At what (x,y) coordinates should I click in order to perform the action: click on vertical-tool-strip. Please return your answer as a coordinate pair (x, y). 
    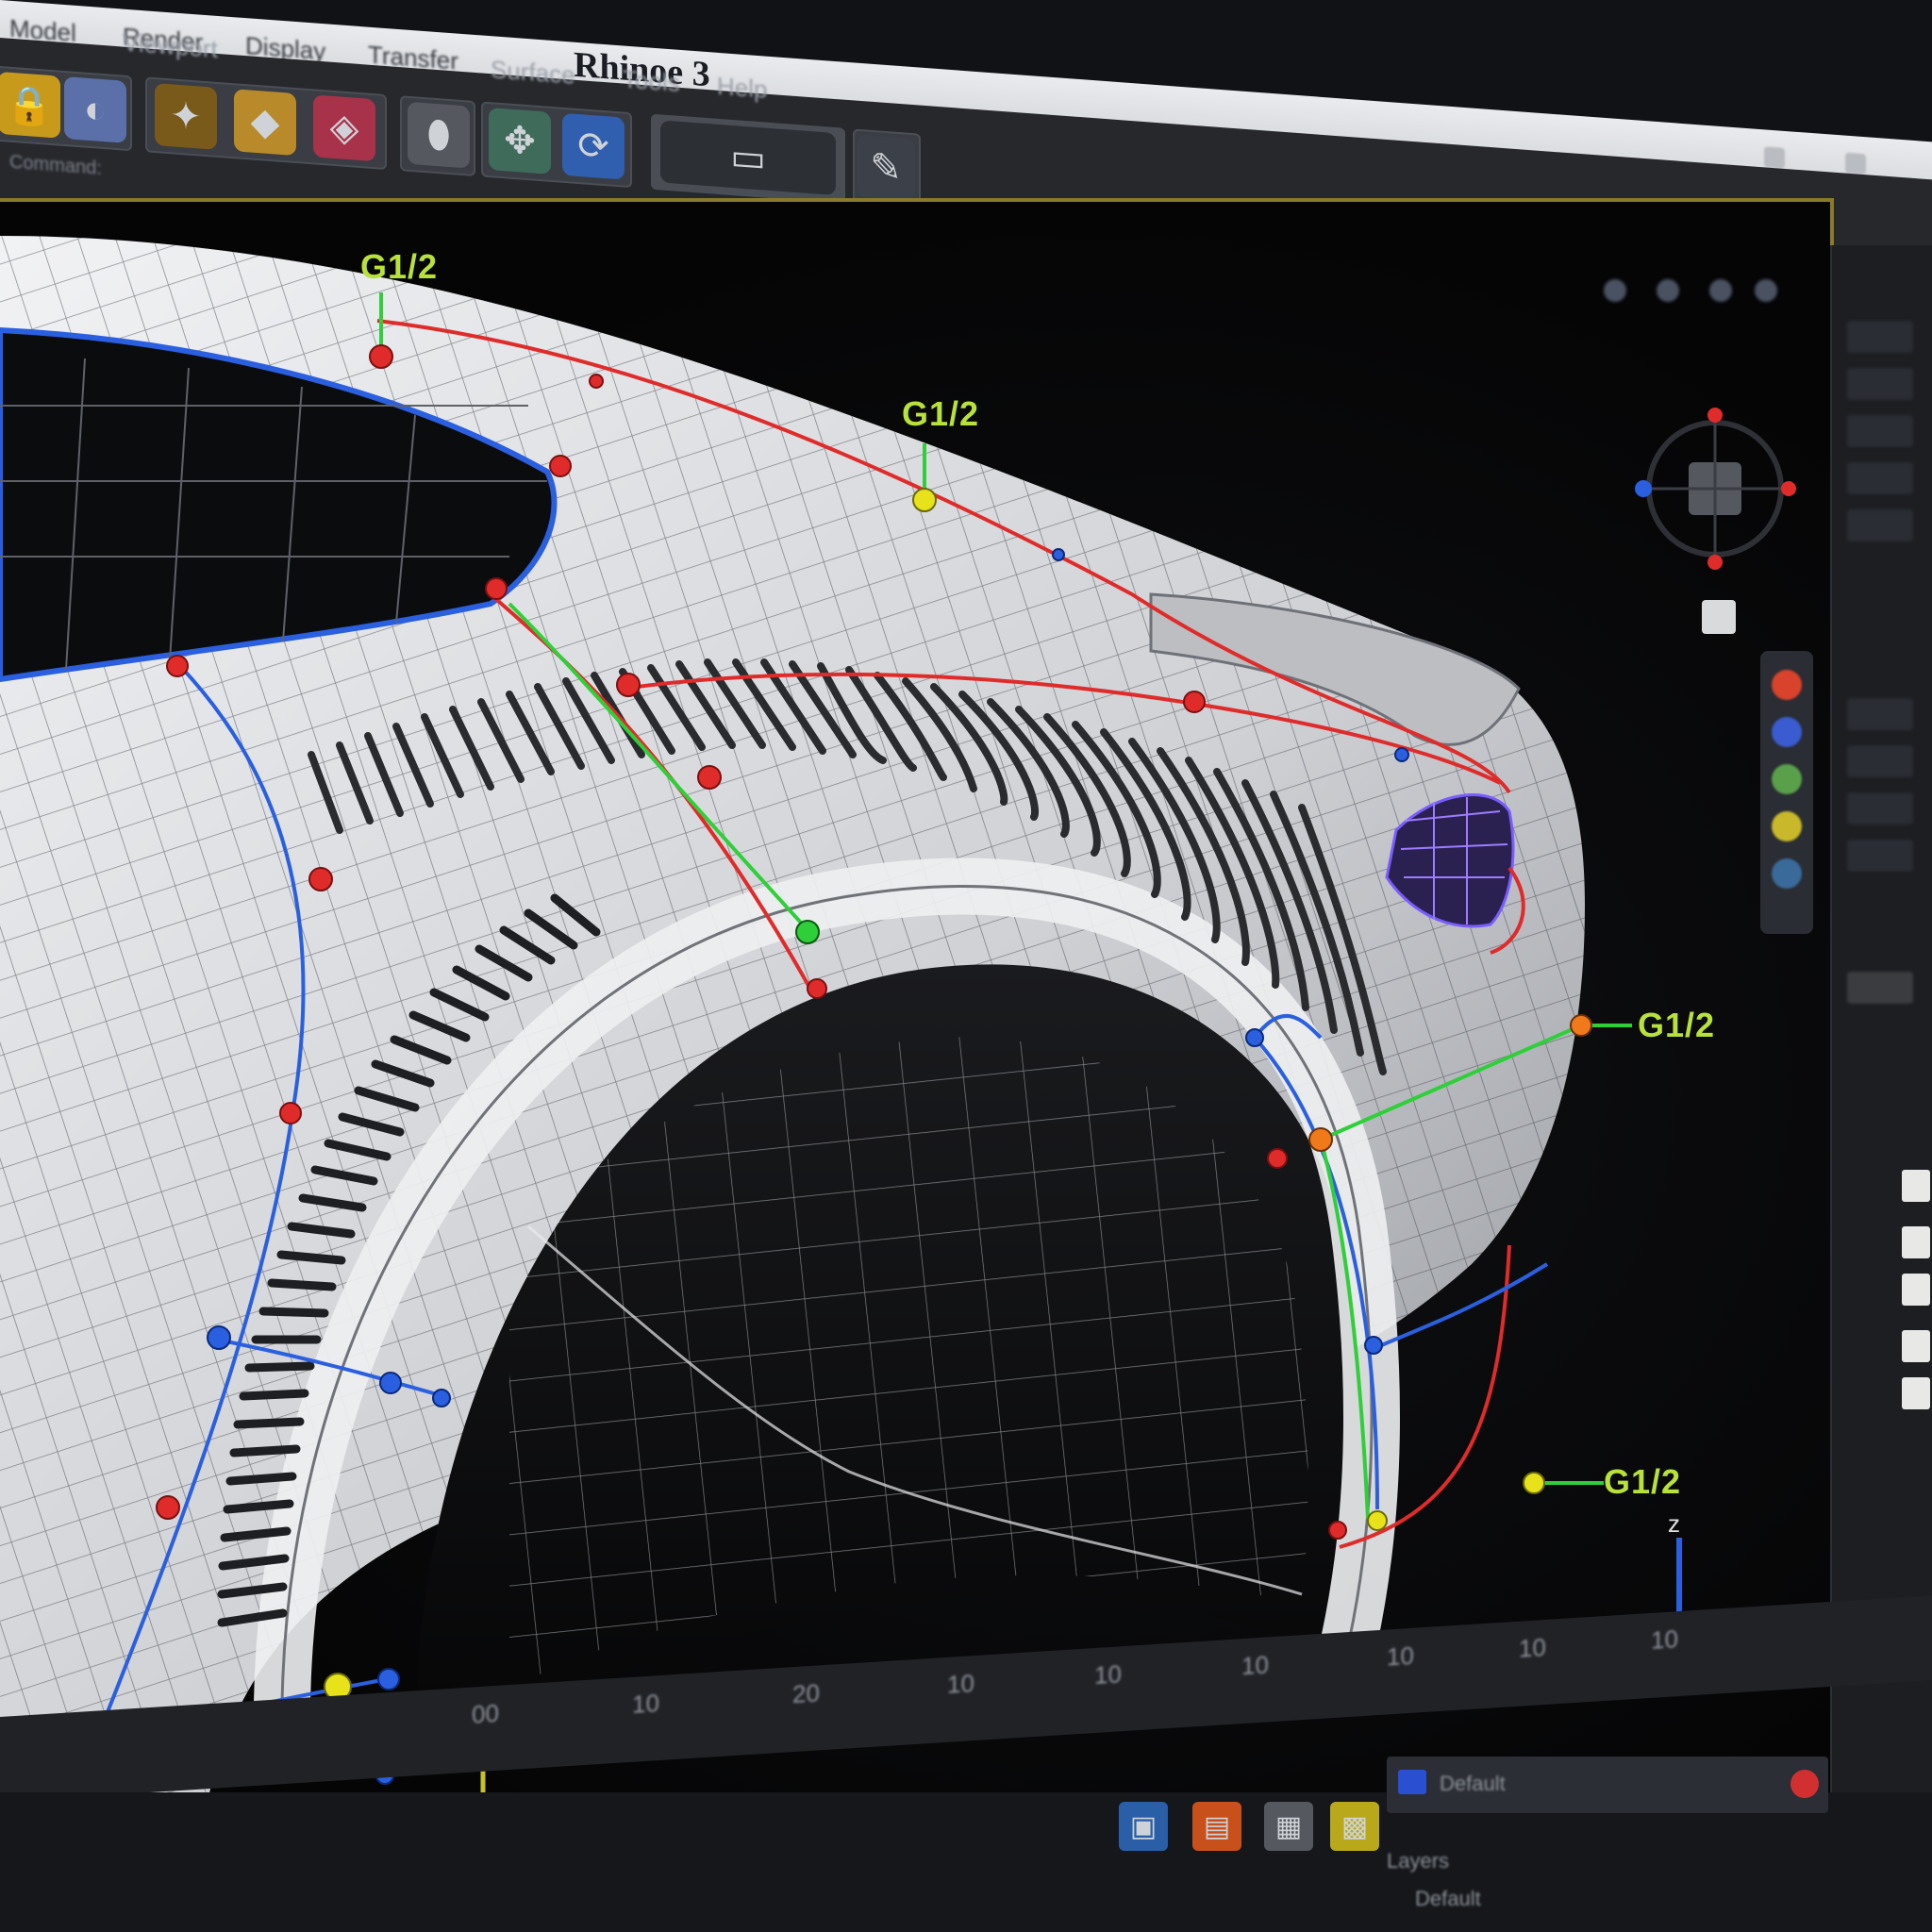
    Looking at the image, I should click on (1787, 792).